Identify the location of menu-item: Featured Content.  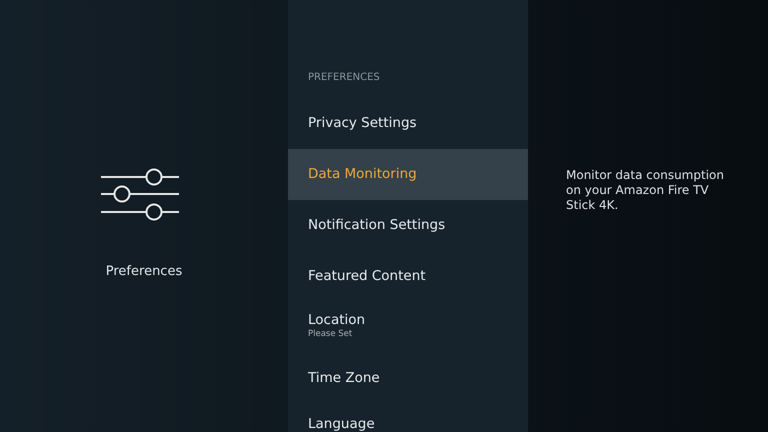
(408, 276).